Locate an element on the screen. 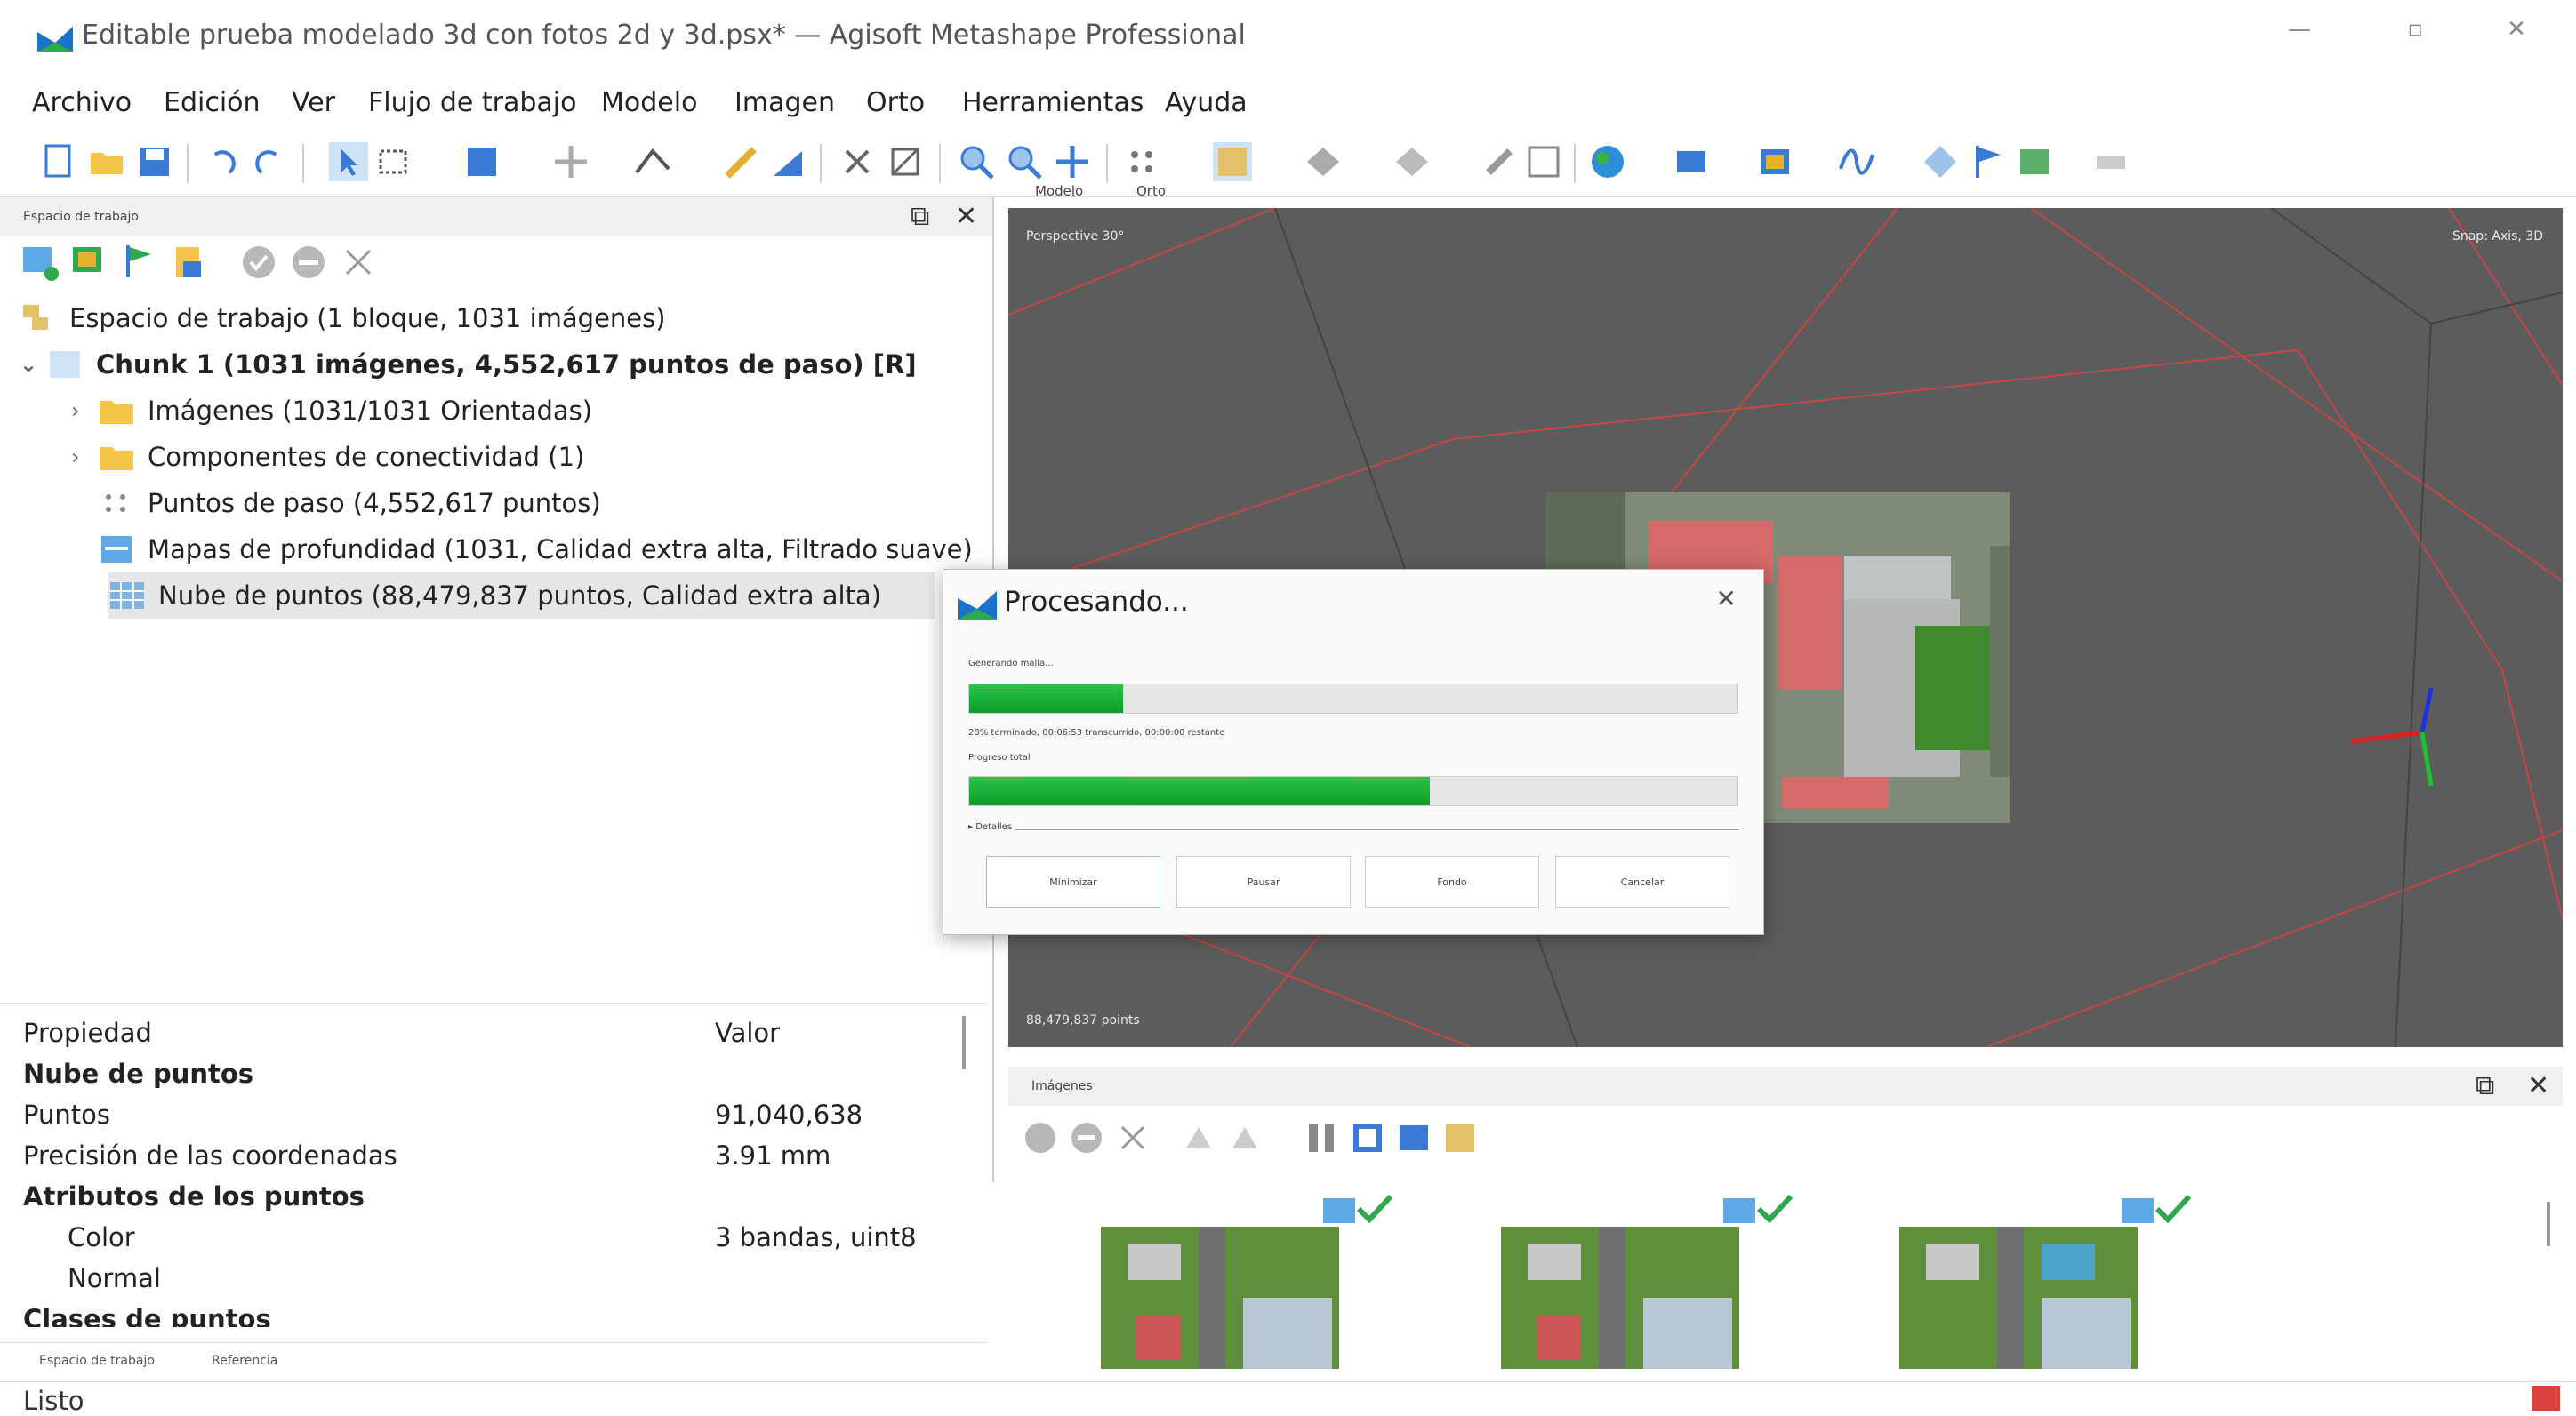 This screenshot has width=2576, height=1416. remove-items-icon is located at coordinates (358, 262).